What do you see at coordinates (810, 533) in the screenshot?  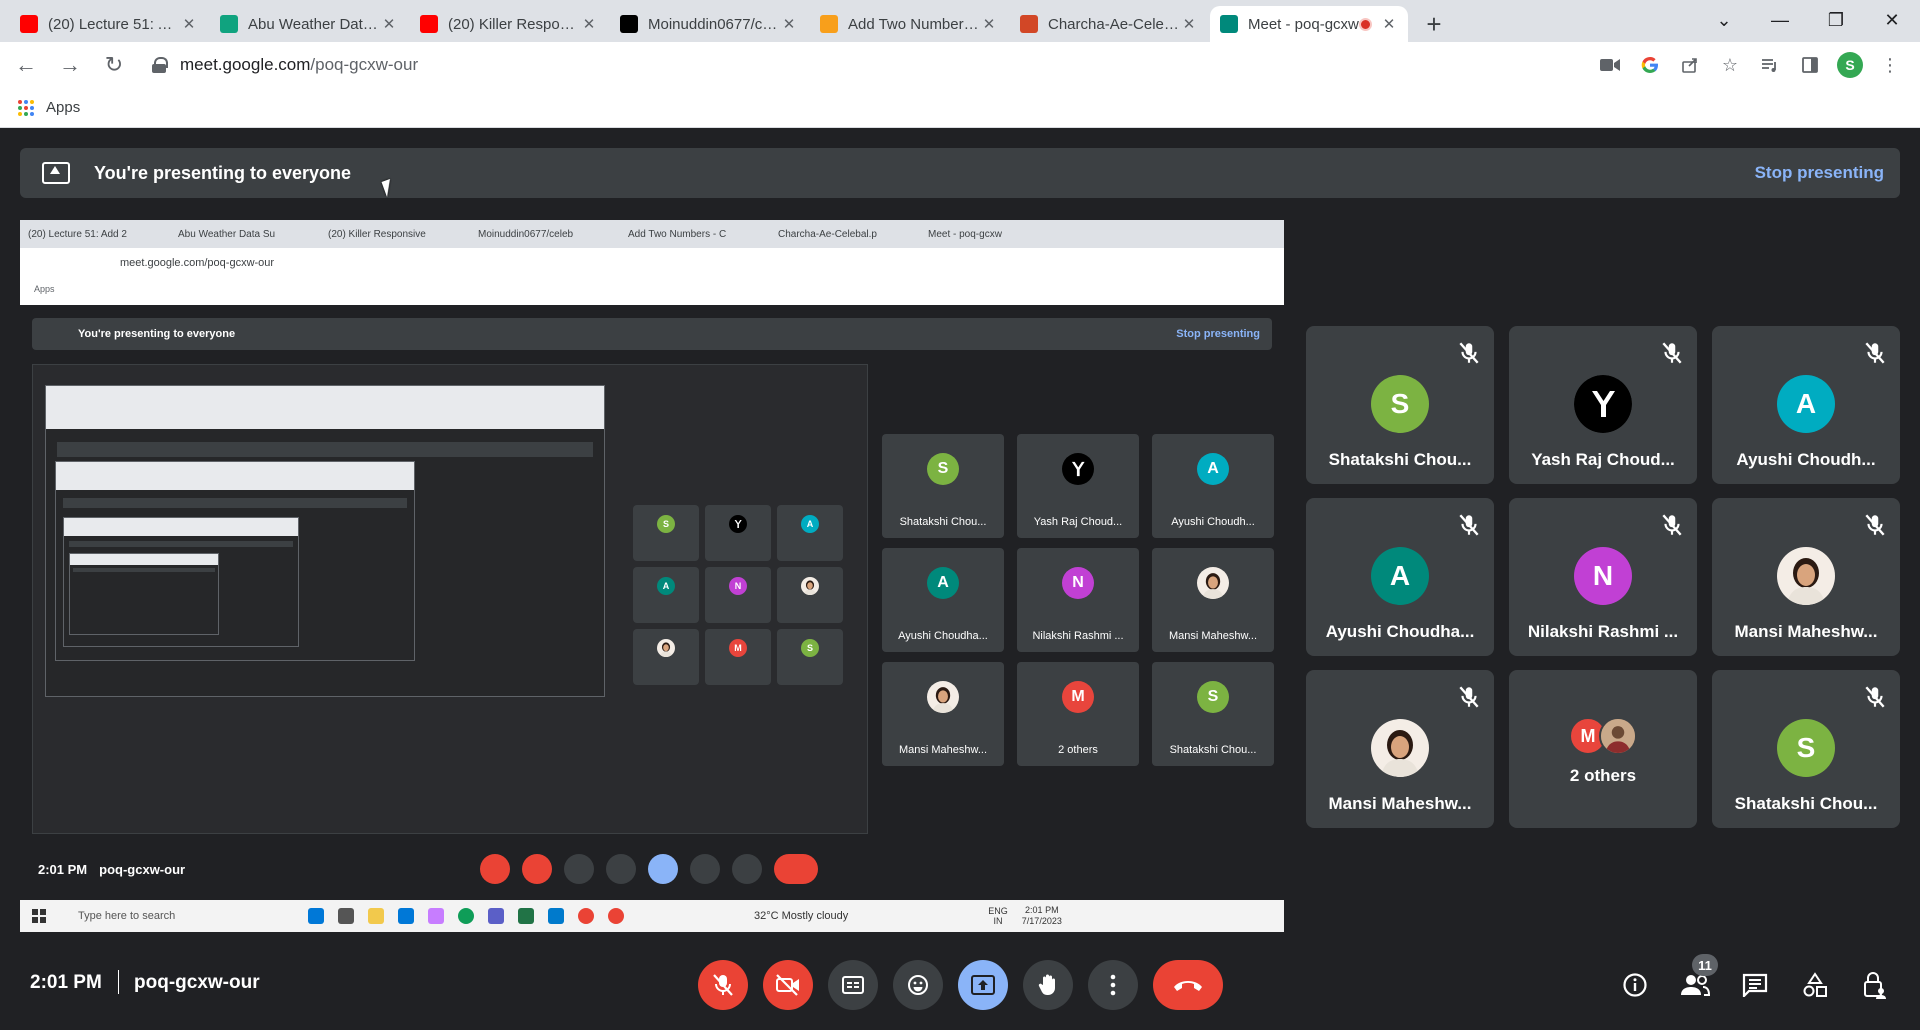 I see `presented-participant-tile: A` at bounding box center [810, 533].